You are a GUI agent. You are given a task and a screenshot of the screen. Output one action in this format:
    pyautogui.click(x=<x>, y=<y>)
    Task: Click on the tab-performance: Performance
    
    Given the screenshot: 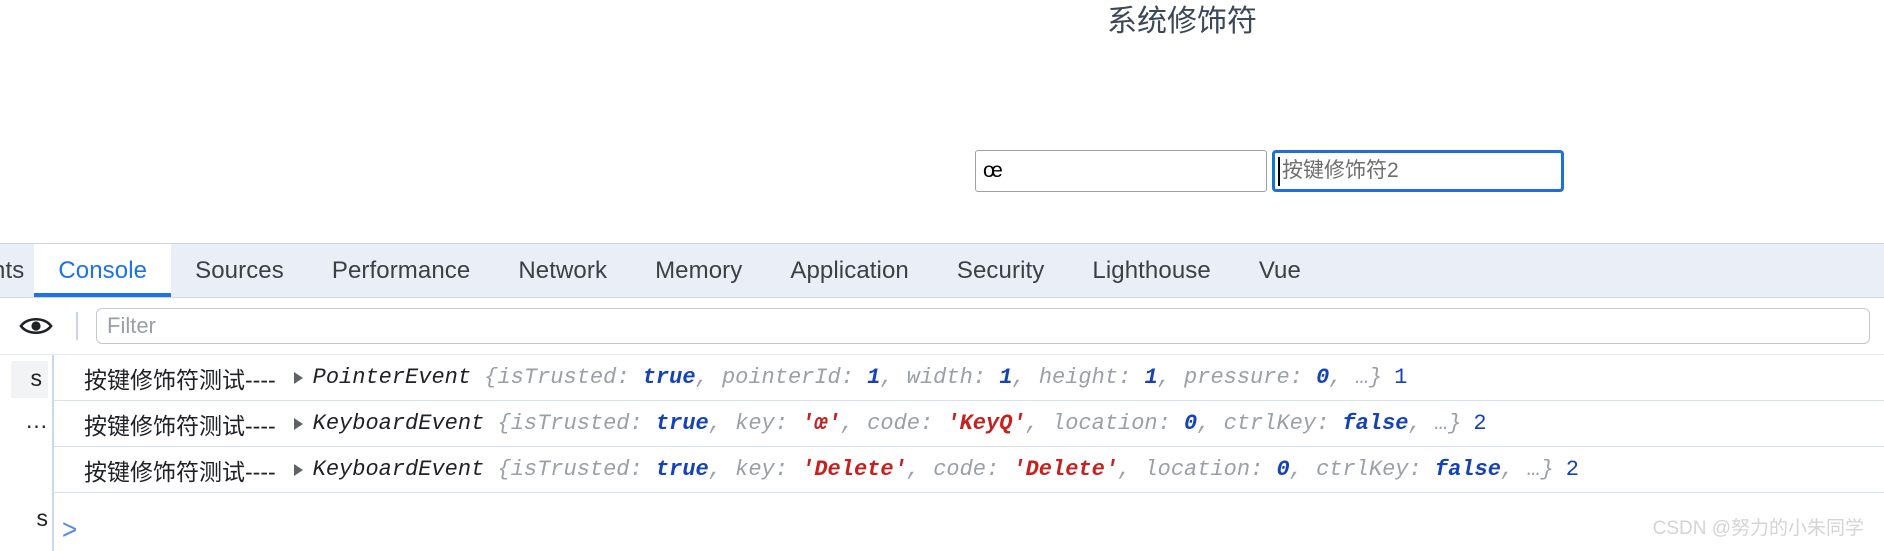 What is the action you would take?
    pyautogui.click(x=401, y=270)
    